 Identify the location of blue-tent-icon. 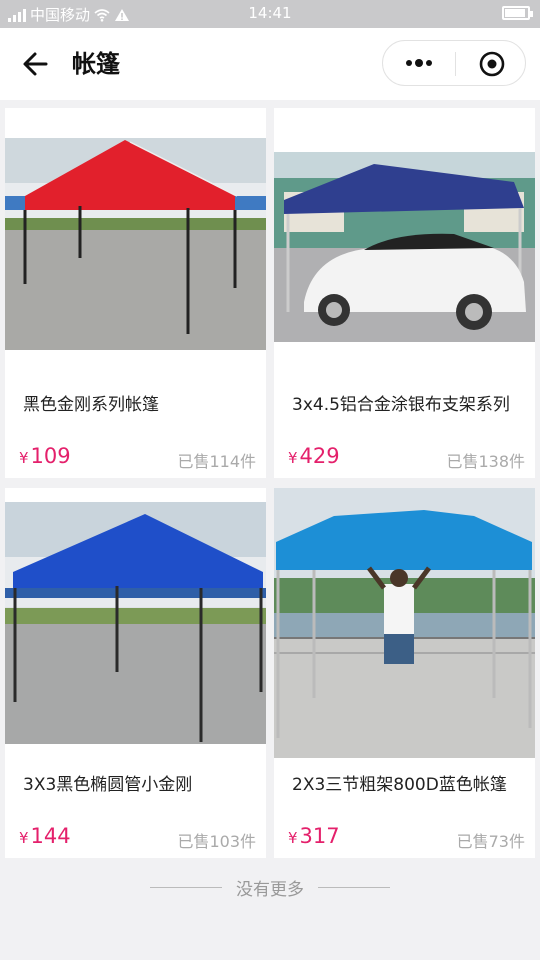
(135, 623).